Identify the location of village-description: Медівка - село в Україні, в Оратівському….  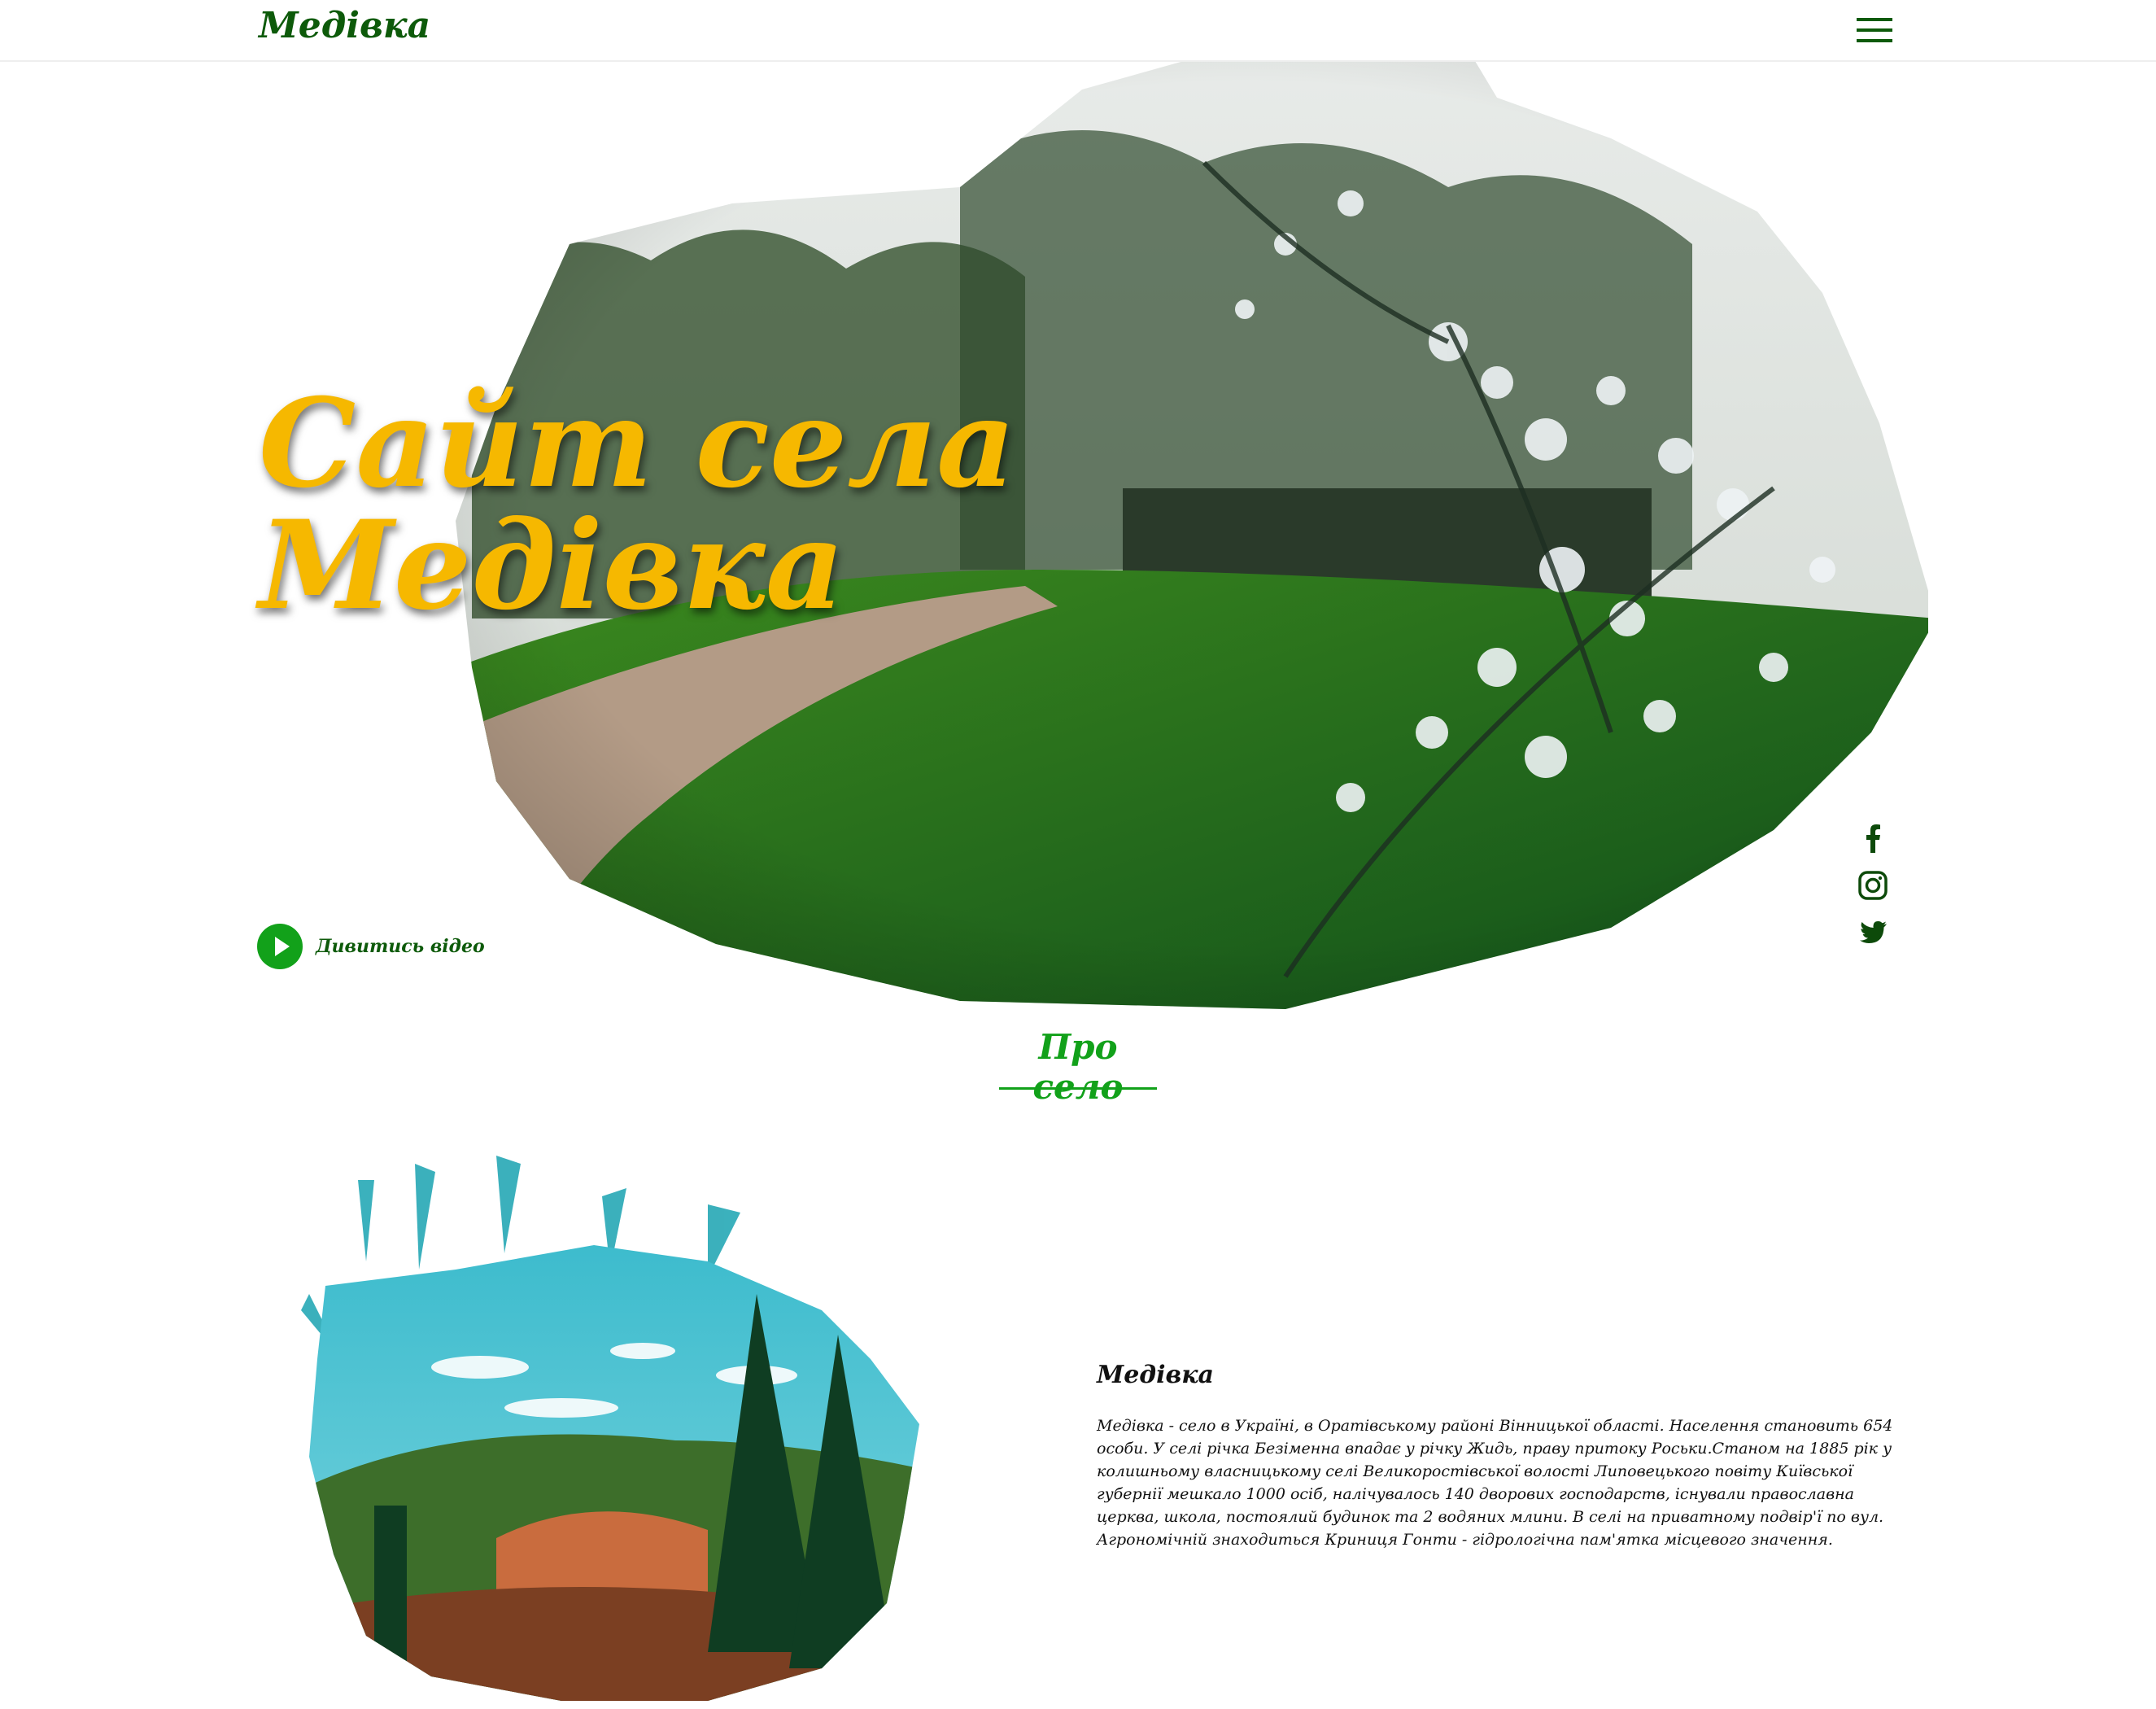
(1495, 1483).